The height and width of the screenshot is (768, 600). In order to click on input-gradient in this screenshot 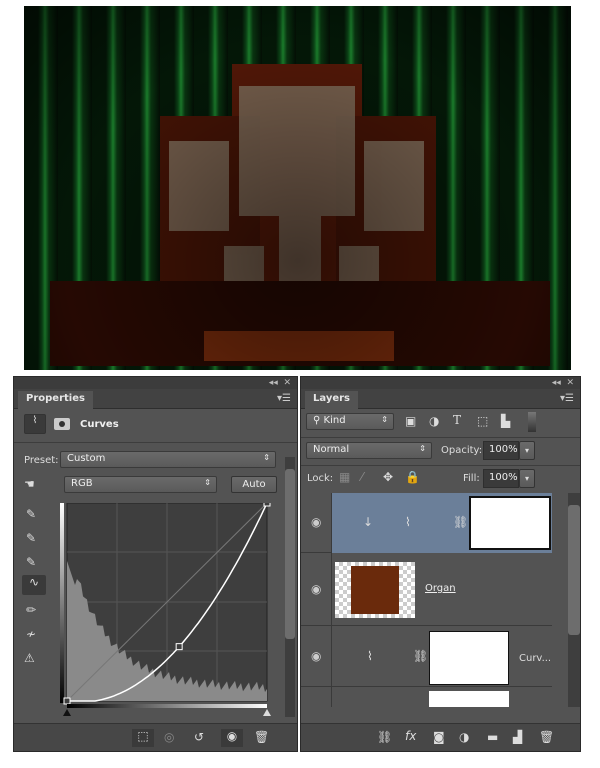, I will do `click(167, 706)`.